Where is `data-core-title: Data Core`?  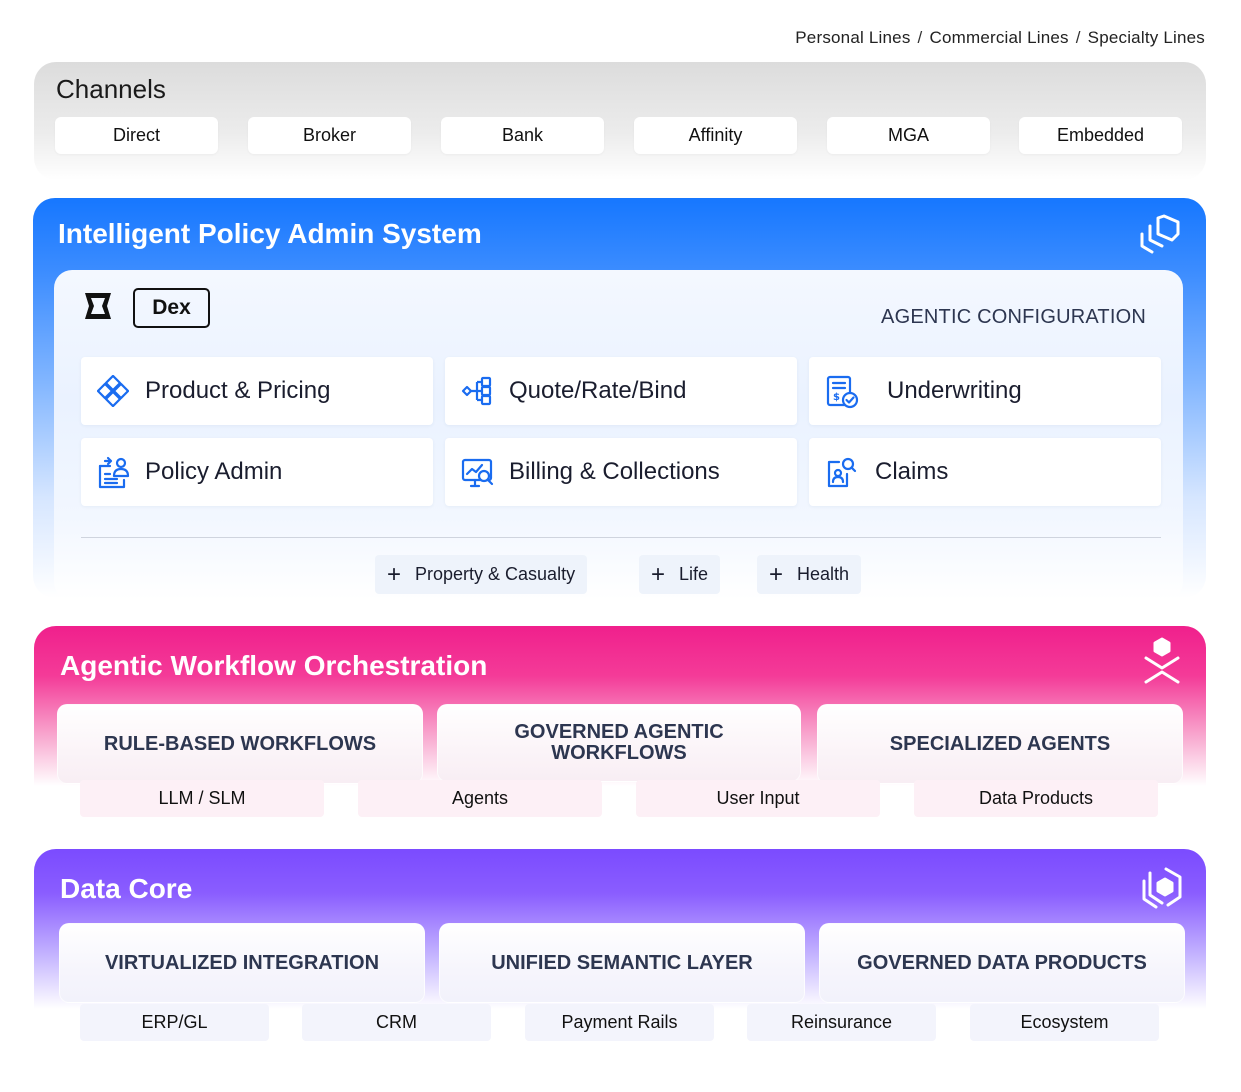
data-core-title: Data Core is located at coordinates (126, 888).